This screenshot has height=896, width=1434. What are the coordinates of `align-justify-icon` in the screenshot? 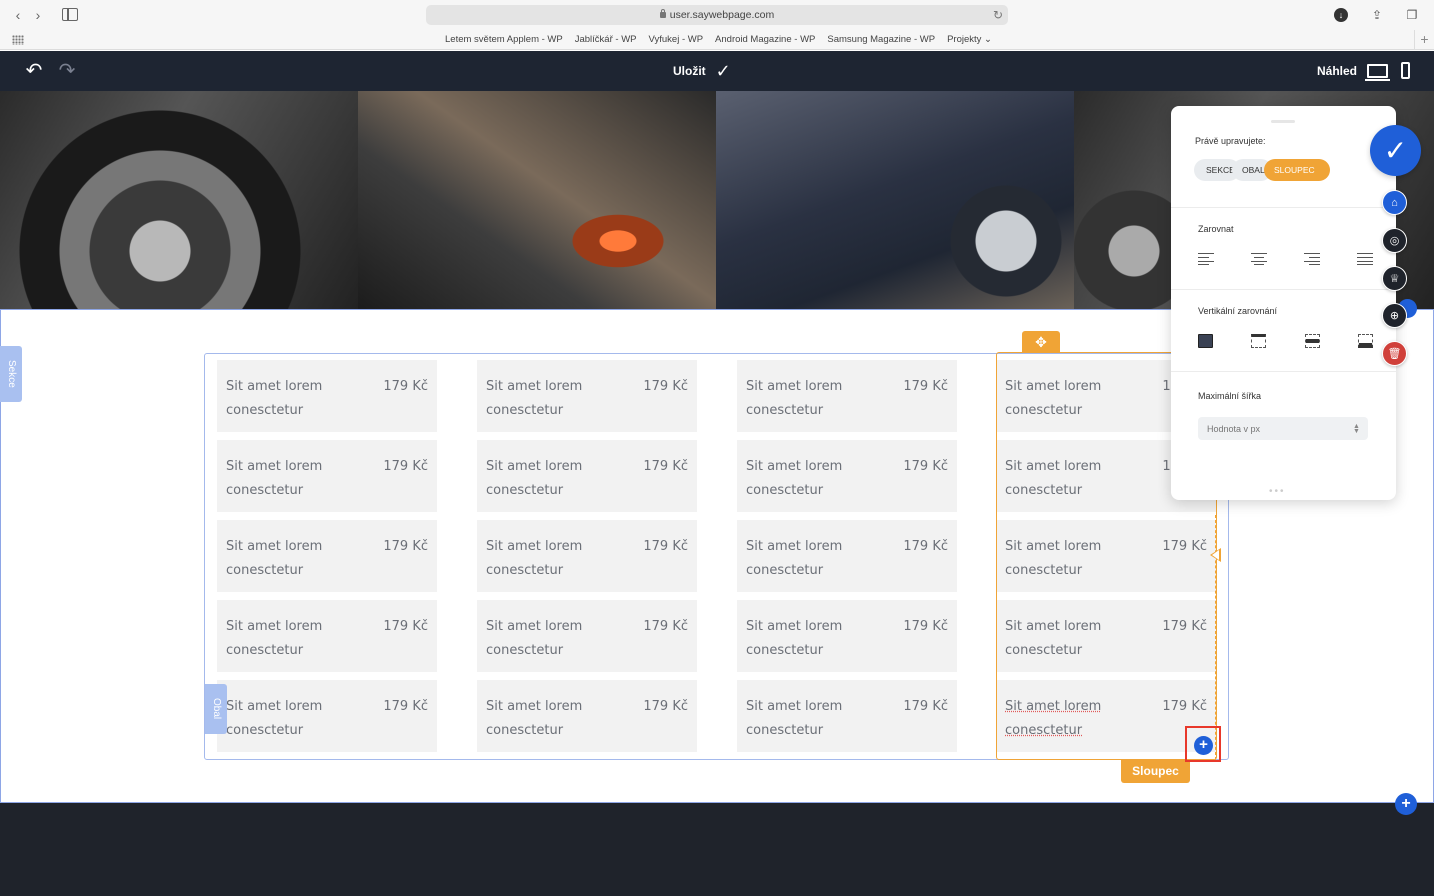 It's located at (1365, 259).